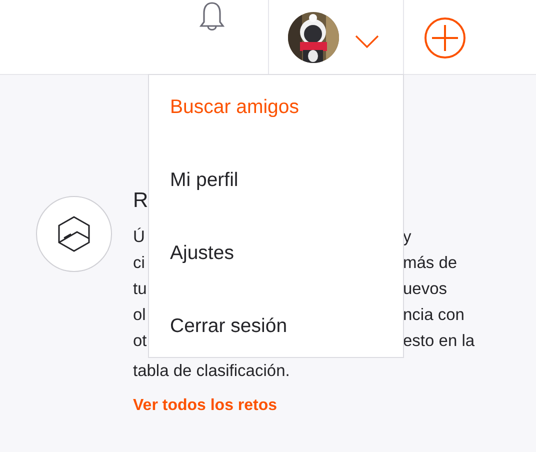 The image size is (536, 452). Describe the element at coordinates (204, 180) in the screenshot. I see `menu-item: Mi perfil` at that location.